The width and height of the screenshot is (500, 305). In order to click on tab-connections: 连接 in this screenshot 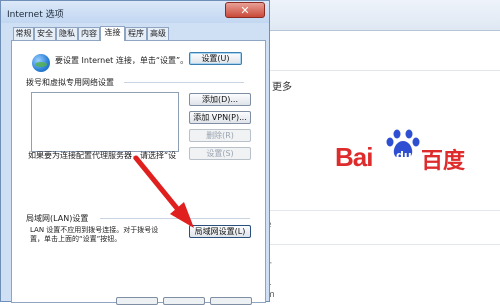, I will do `click(112, 33)`.